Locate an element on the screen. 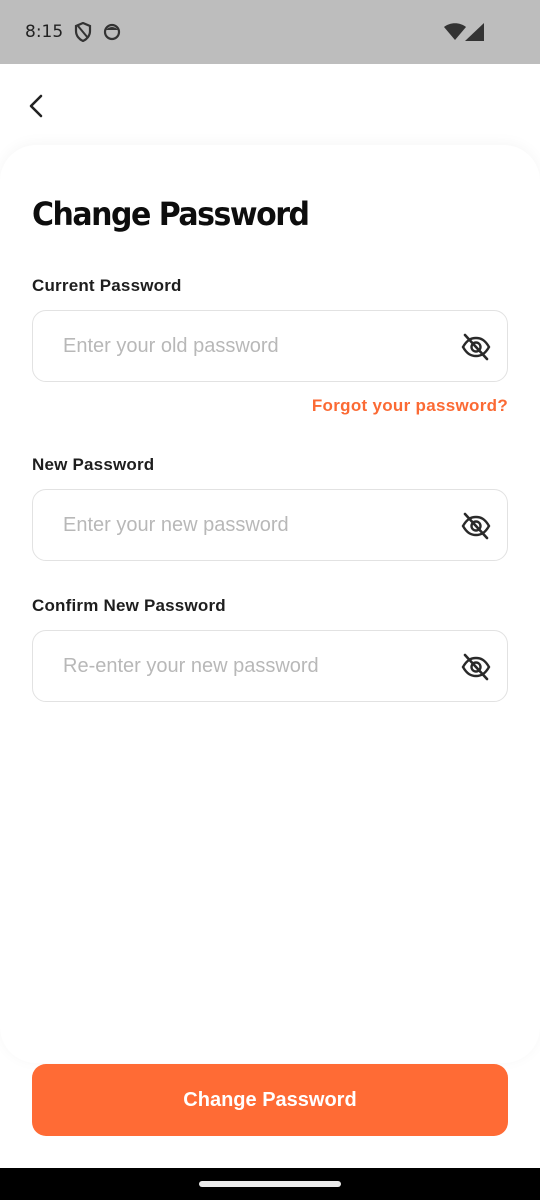 The width and height of the screenshot is (540, 1200). signal-icon is located at coordinates (475, 34).